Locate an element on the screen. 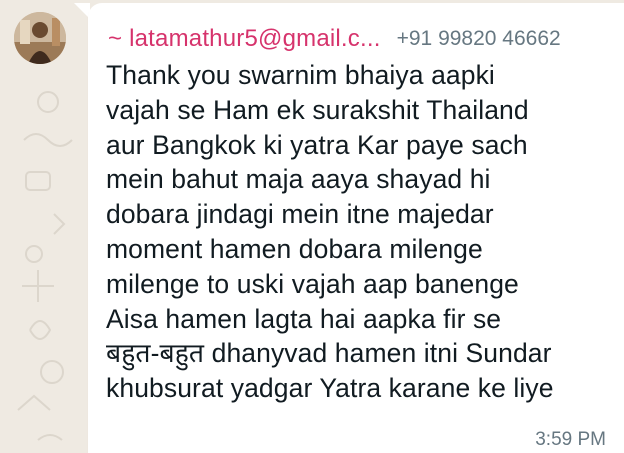  avatar-photo-icon is located at coordinates (40, 38).